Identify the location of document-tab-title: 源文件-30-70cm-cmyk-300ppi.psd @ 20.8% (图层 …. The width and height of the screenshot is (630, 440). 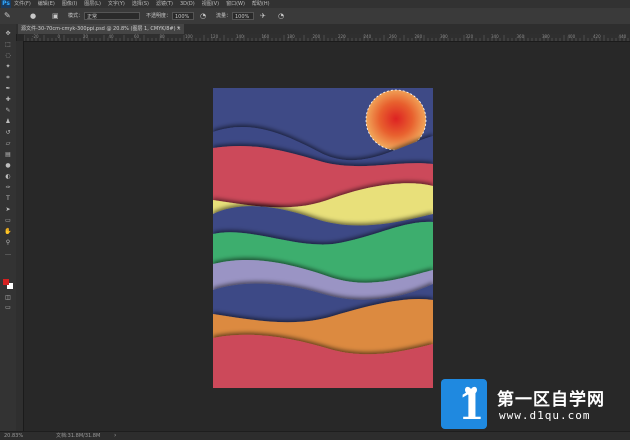
(100, 29).